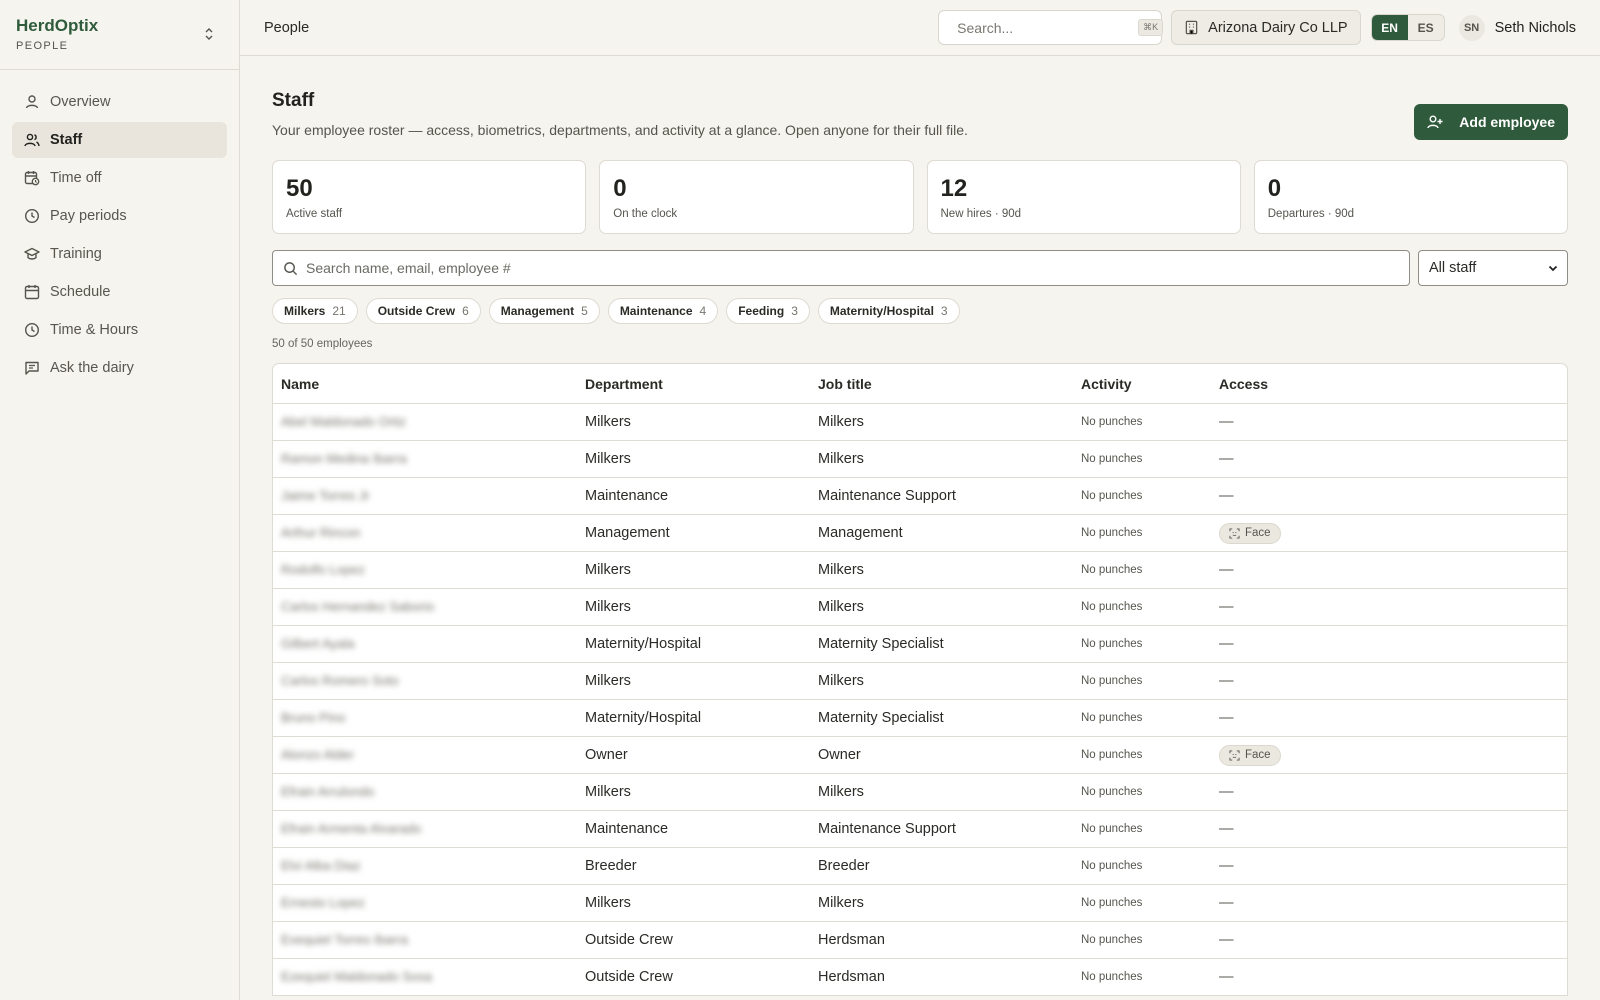 This screenshot has width=1600, height=1000. Describe the element at coordinates (663, 311) in the screenshot. I see `chip-maintenance: Maintenance 4` at that location.